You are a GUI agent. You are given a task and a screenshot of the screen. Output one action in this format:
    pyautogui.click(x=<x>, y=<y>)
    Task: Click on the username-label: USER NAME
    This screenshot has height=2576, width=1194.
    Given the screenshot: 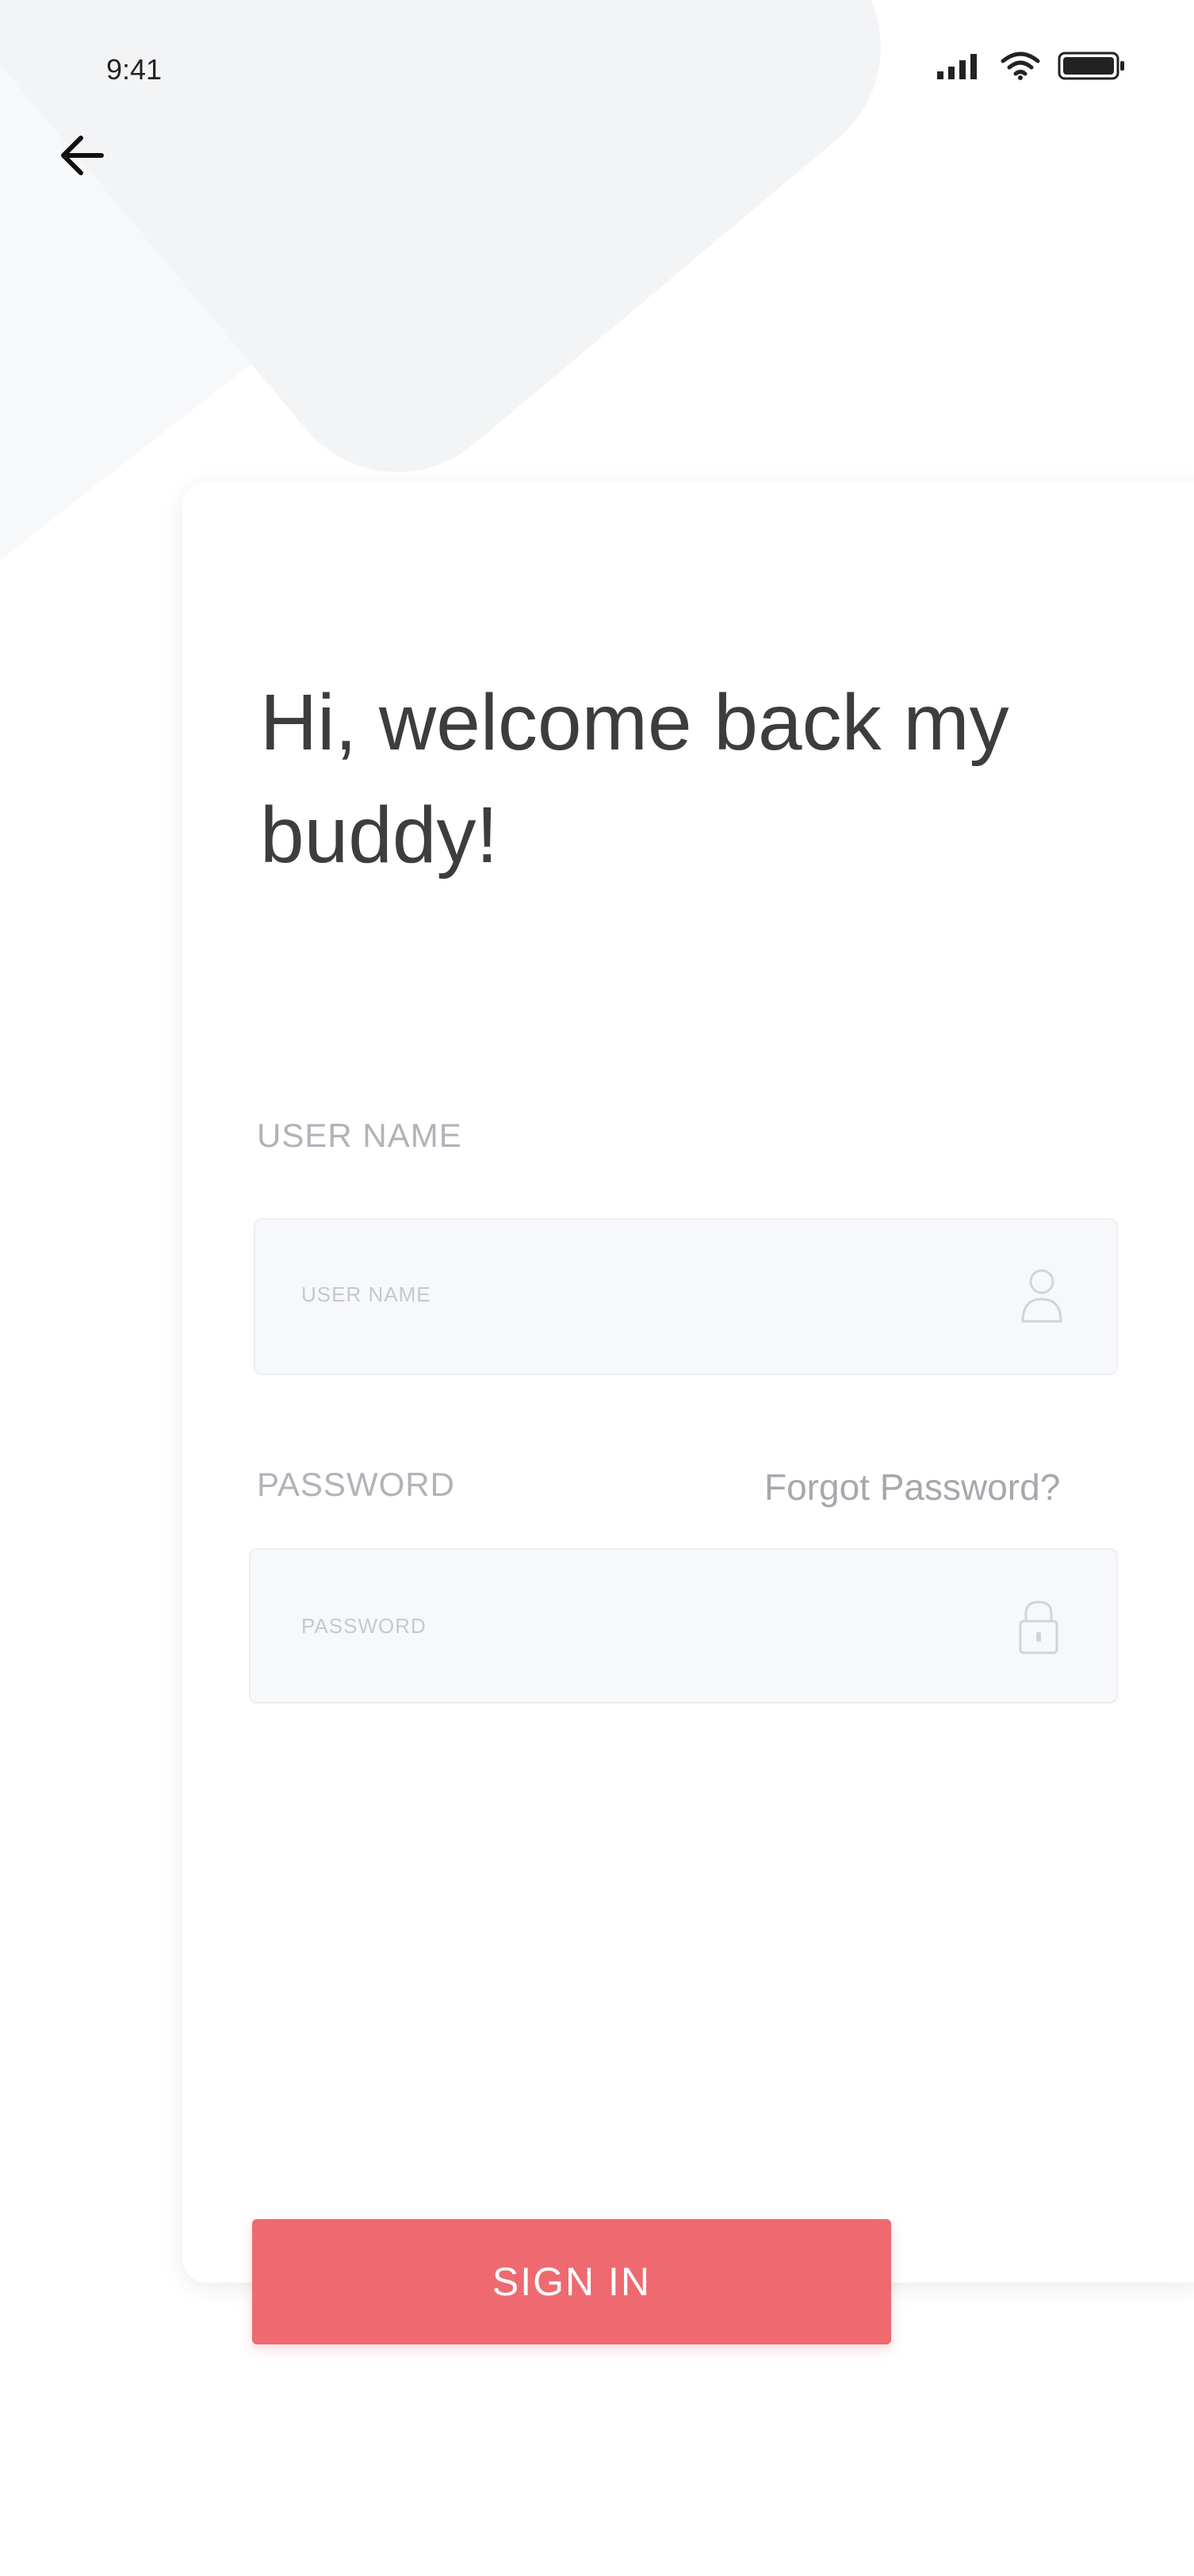 What is the action you would take?
    pyautogui.click(x=359, y=1136)
    